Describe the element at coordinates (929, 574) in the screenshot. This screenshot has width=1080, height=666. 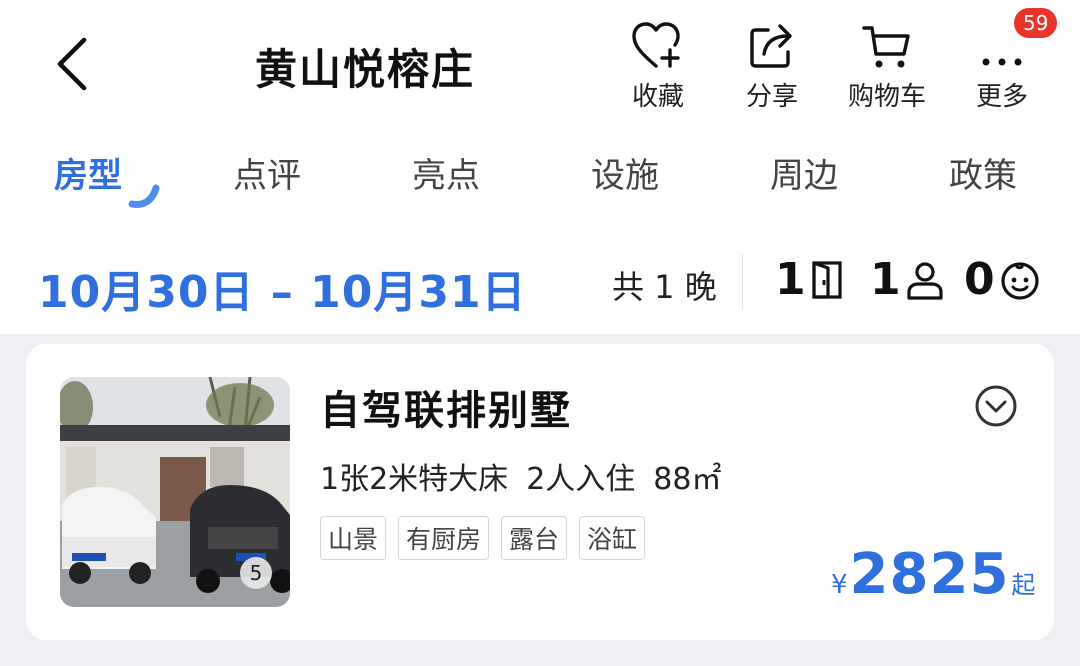
I see `price-amount: 2825` at that location.